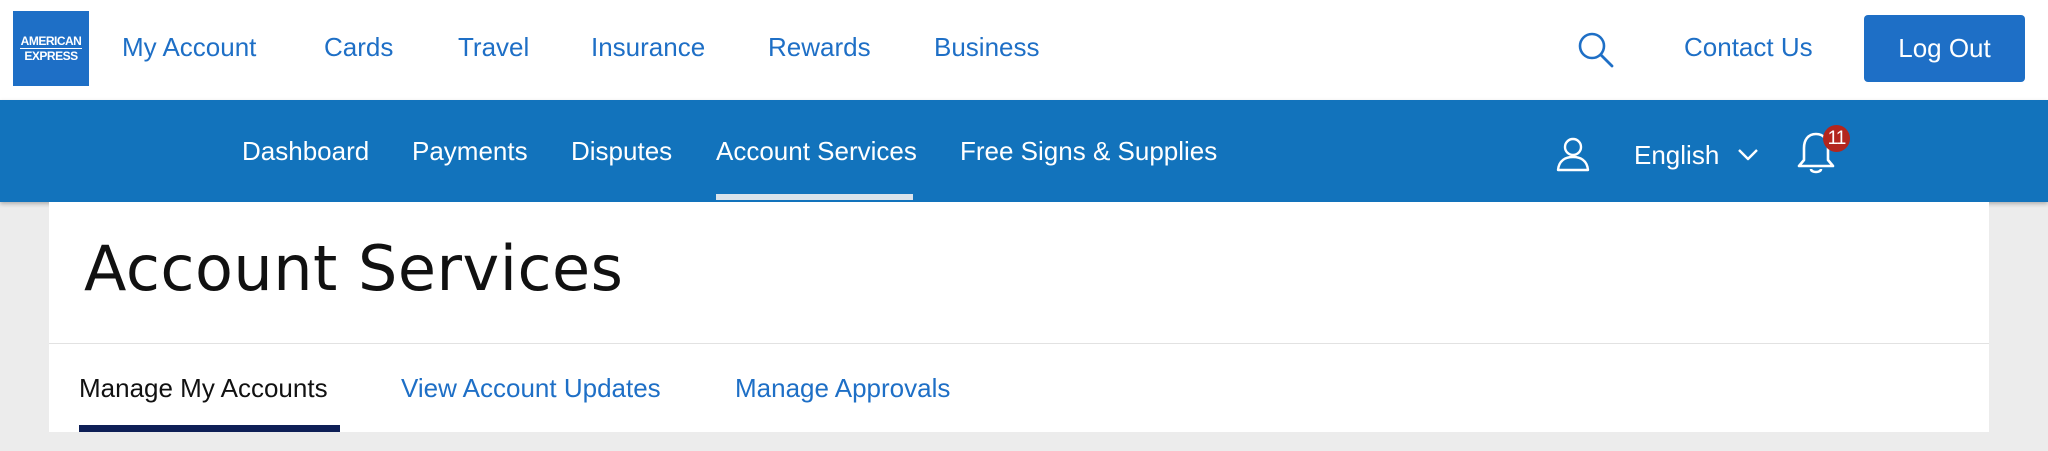 The height and width of the screenshot is (451, 2048). I want to click on user-icon, so click(1573, 154).